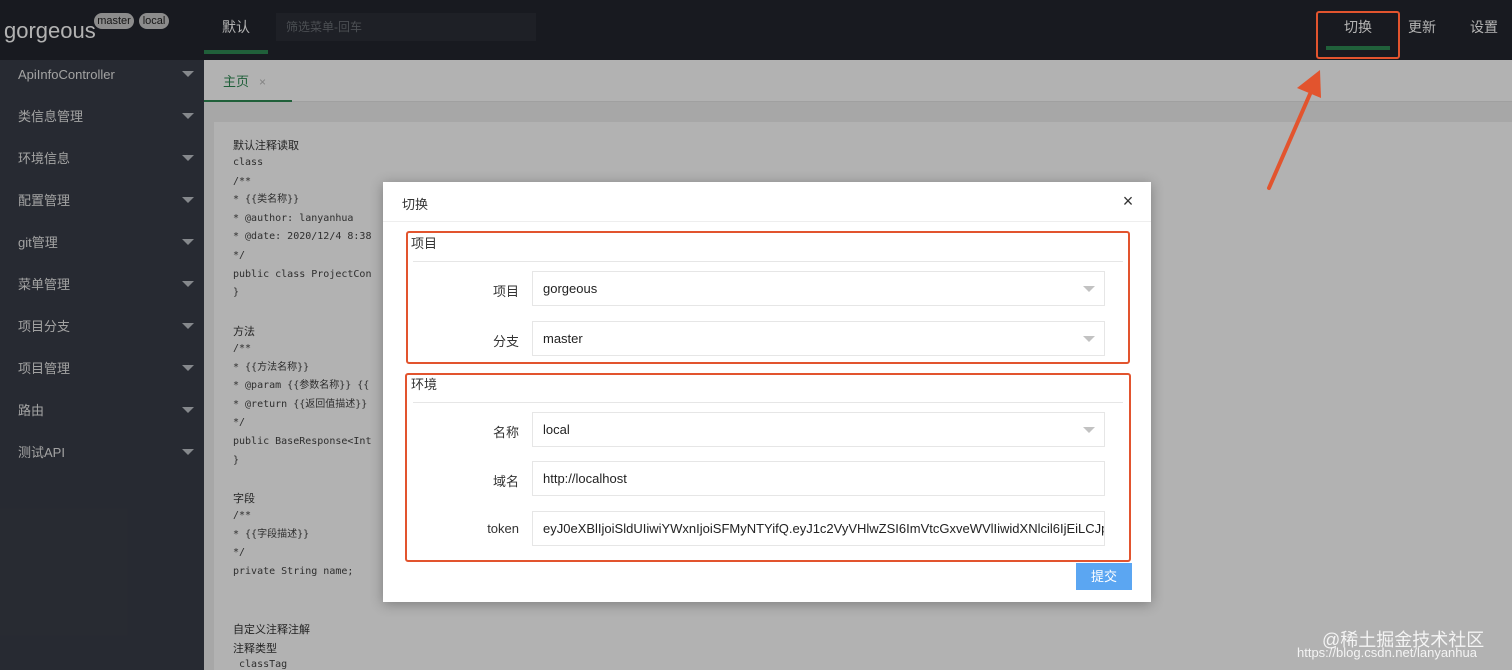 This screenshot has height=670, width=1512. I want to click on submit-button: 提交, so click(1104, 576).